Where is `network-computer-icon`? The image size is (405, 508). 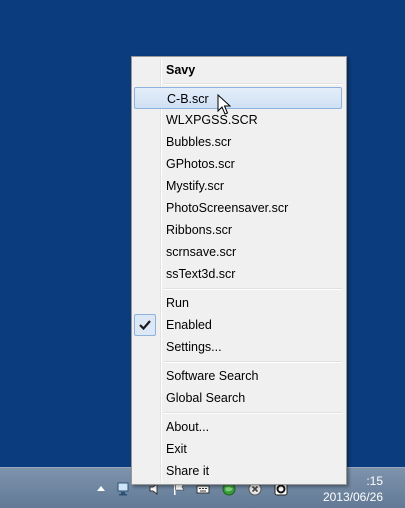
network-computer-icon is located at coordinates (123, 489).